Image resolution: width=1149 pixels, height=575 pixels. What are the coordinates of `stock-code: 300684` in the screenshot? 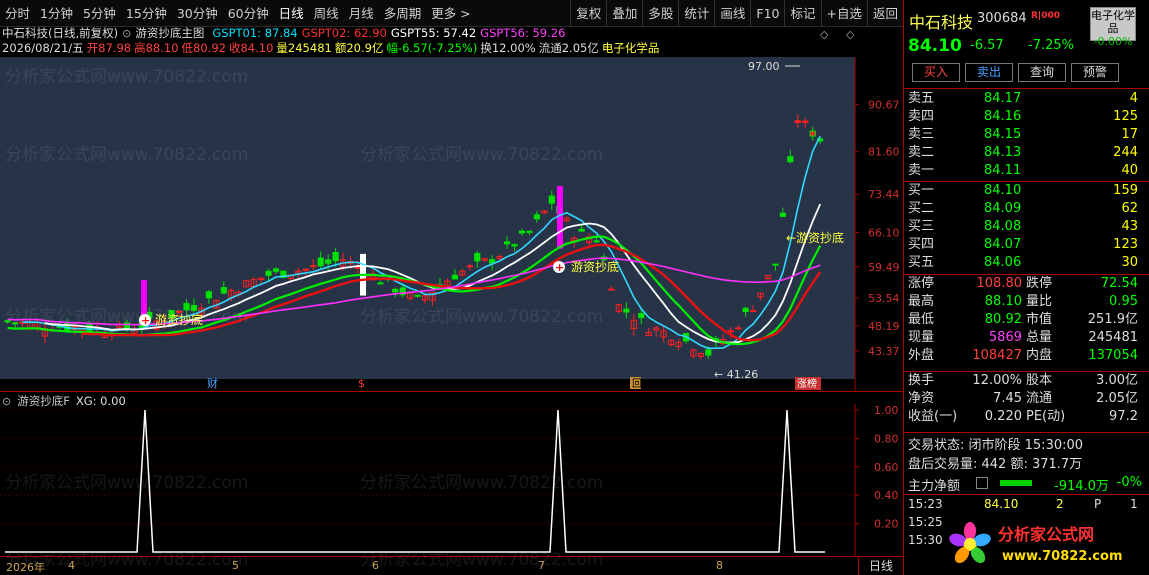 It's located at (1002, 18).